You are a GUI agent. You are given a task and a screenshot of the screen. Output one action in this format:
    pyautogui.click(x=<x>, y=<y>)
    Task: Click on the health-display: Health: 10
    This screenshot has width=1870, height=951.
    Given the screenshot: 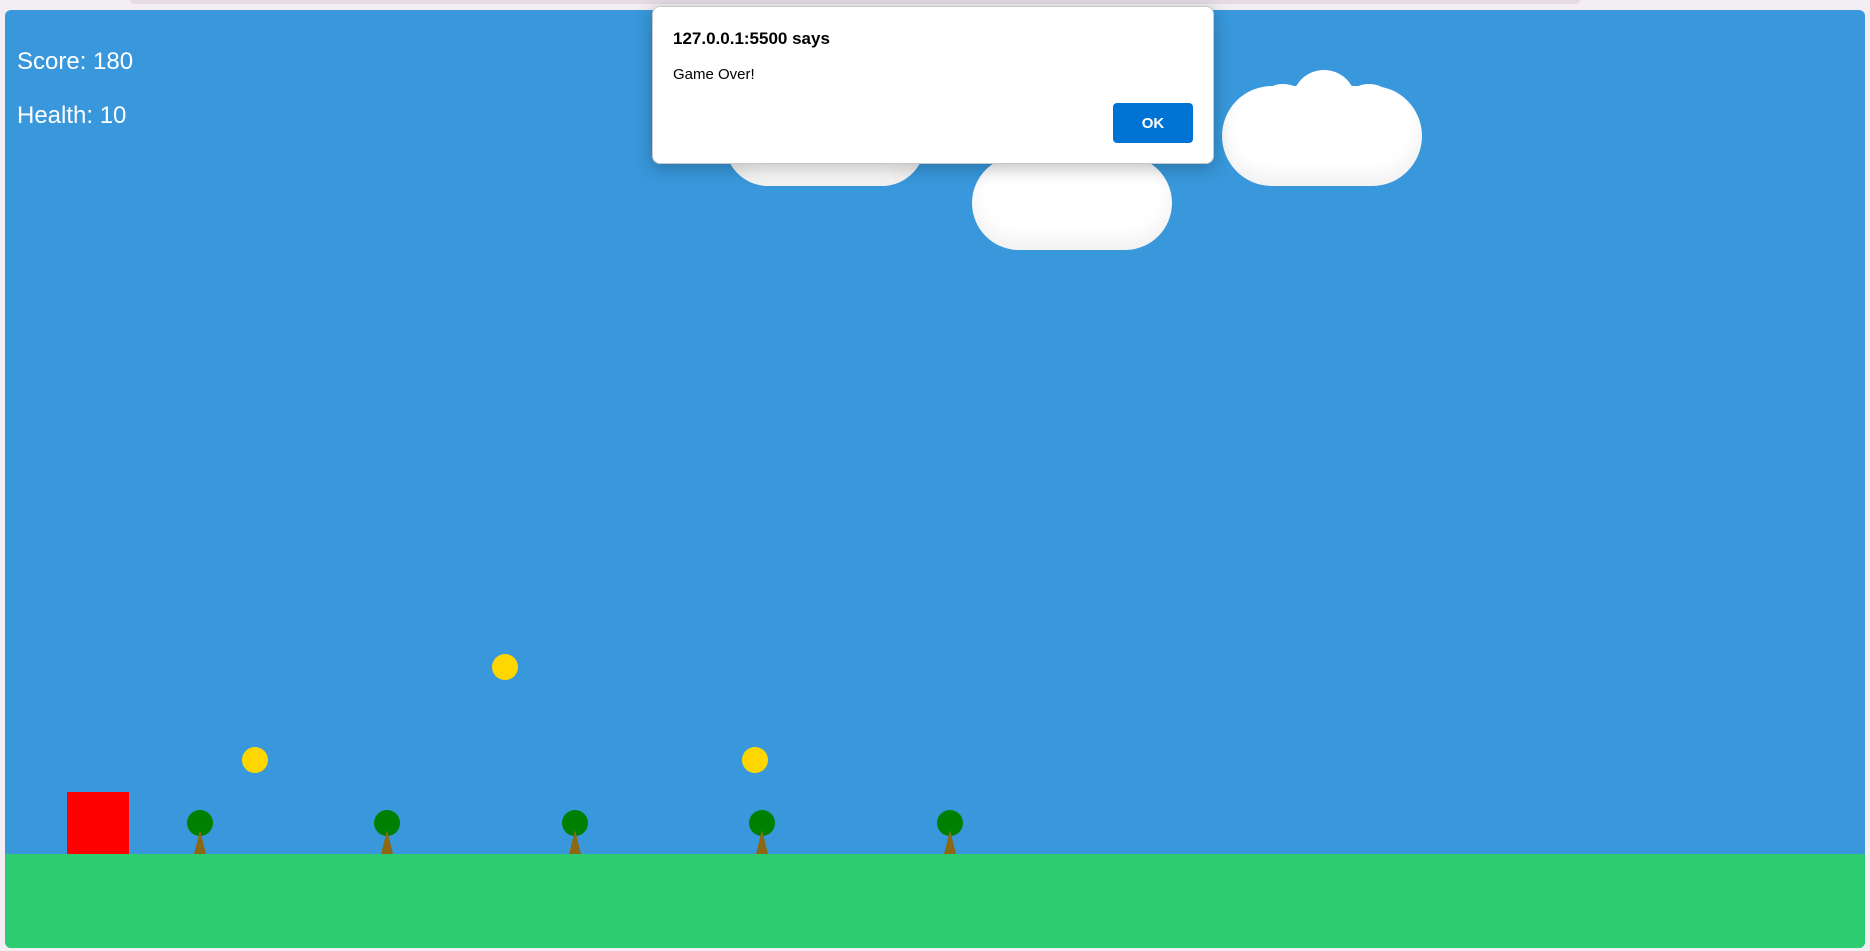 What is the action you would take?
    pyautogui.click(x=72, y=115)
    